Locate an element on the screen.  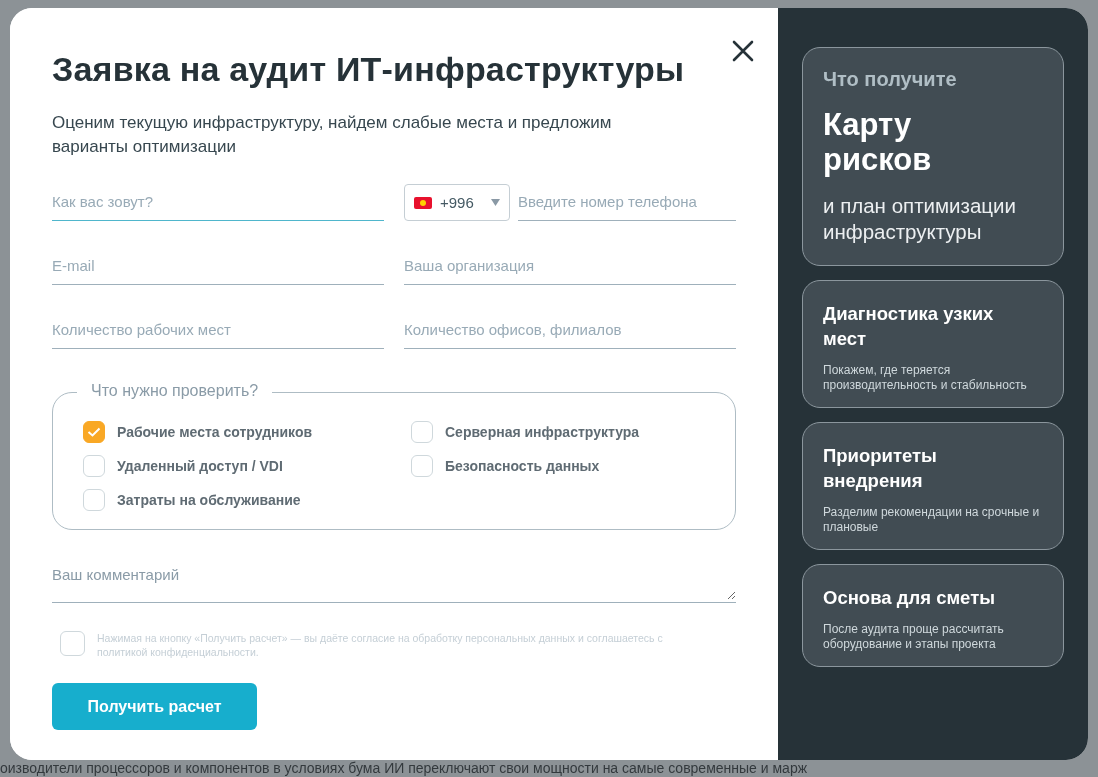
input-field: Ваша организация is located at coordinates (570, 266).